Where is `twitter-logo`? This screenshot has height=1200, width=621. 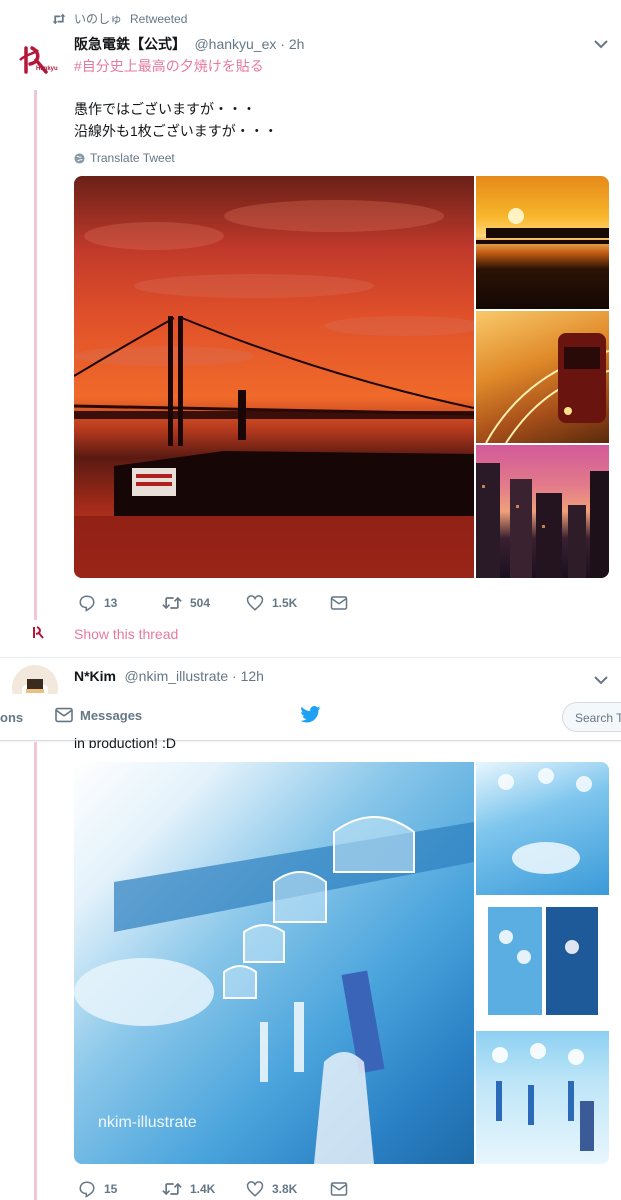 twitter-logo is located at coordinates (311, 717).